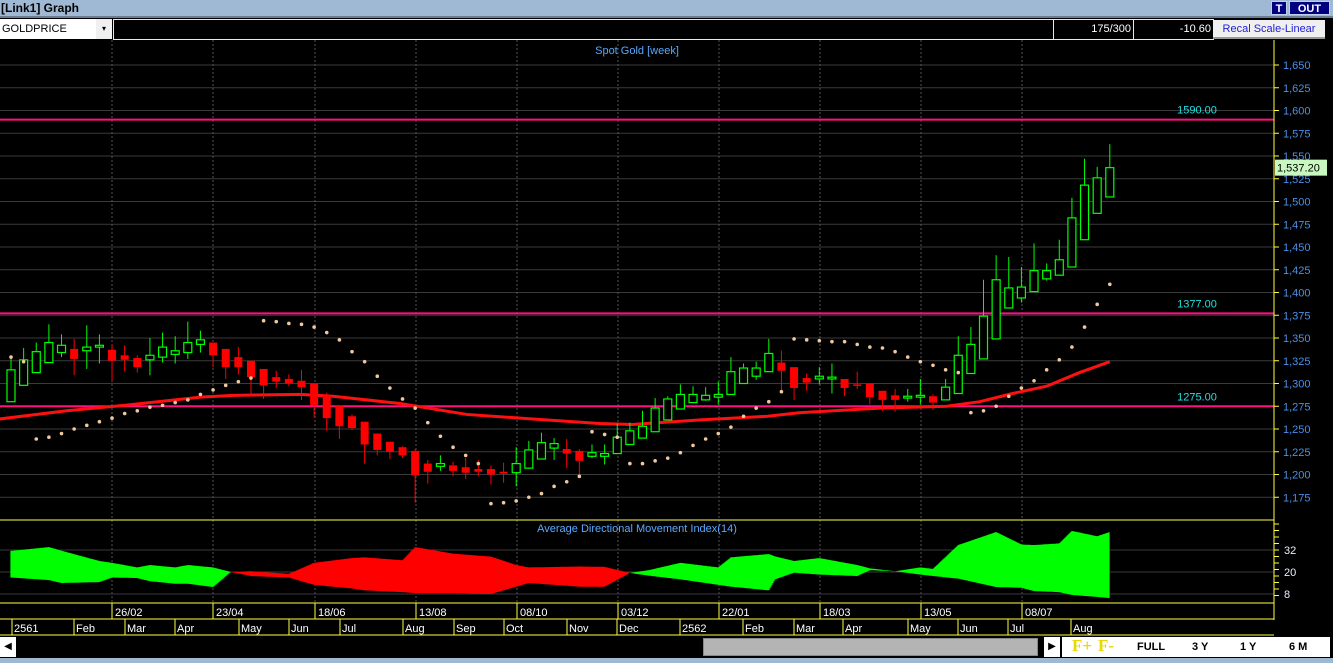  I want to click on price-tick-label: 1,450, so click(1297, 248).